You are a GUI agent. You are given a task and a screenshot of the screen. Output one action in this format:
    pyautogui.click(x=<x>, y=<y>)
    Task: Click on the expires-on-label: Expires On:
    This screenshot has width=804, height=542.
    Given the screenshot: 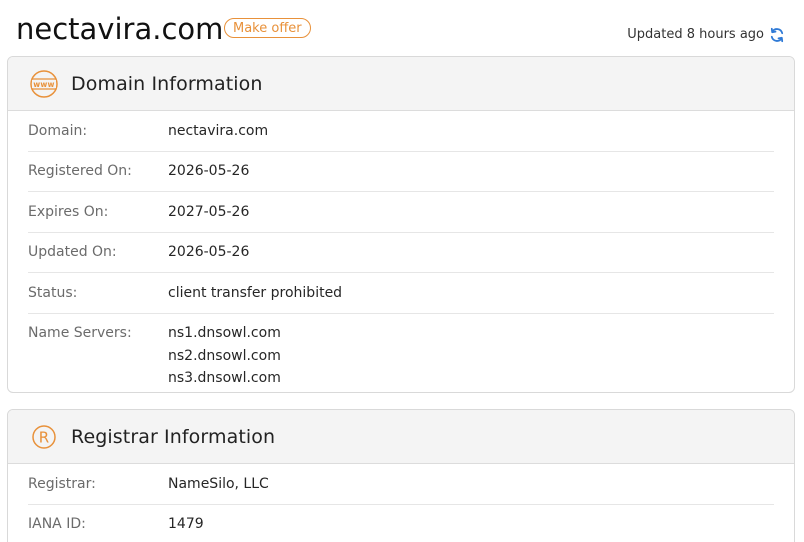 What is the action you would take?
    pyautogui.click(x=68, y=211)
    